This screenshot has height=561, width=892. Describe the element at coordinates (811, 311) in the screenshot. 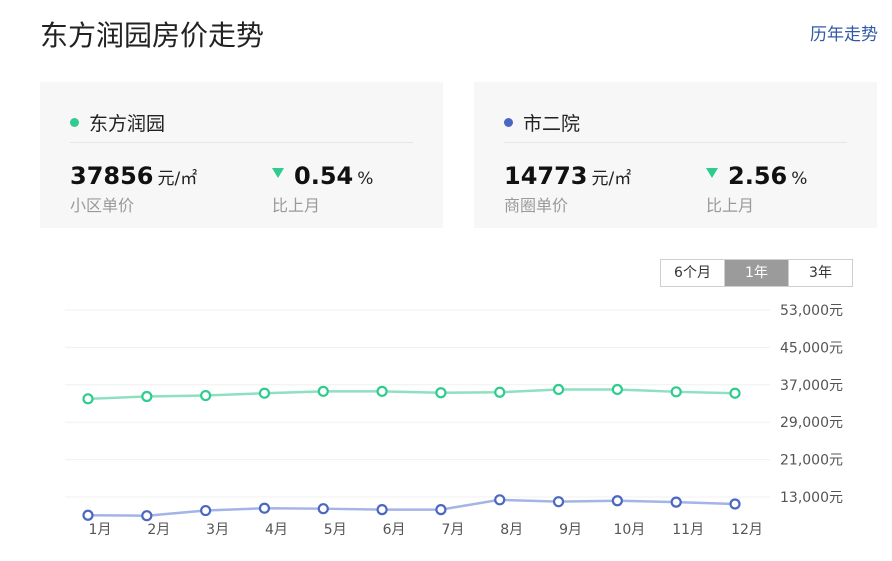

I see `y-tick-label: 53,000元` at that location.